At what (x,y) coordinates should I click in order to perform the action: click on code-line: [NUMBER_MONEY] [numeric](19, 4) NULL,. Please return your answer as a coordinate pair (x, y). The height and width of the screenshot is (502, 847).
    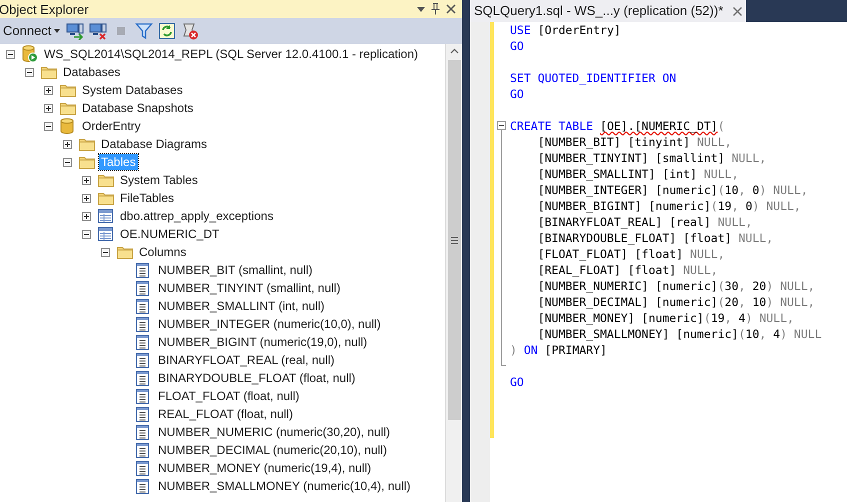
    Looking at the image, I should click on (665, 318).